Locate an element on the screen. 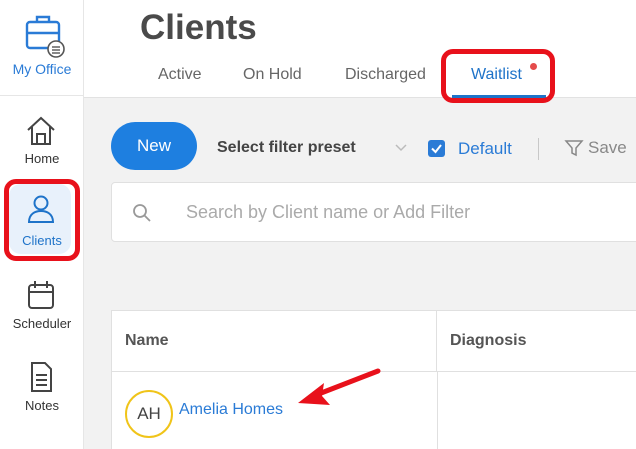 Image resolution: width=636 pixels, height=449 pixels. tab-active: Active is located at coordinates (180, 75).